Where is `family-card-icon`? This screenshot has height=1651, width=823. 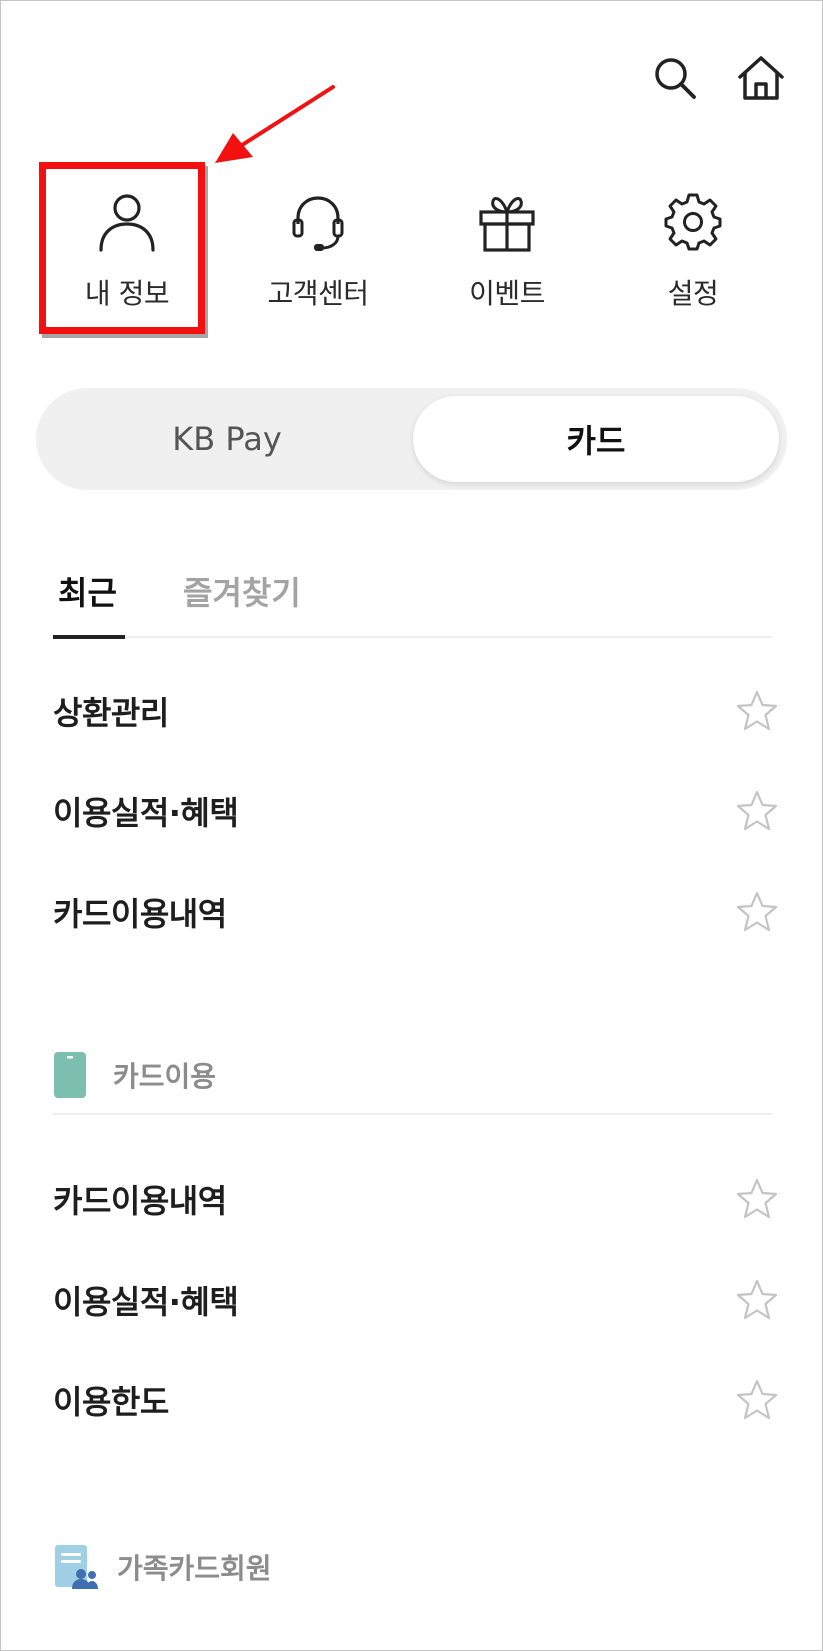 family-card-icon is located at coordinates (76, 1567).